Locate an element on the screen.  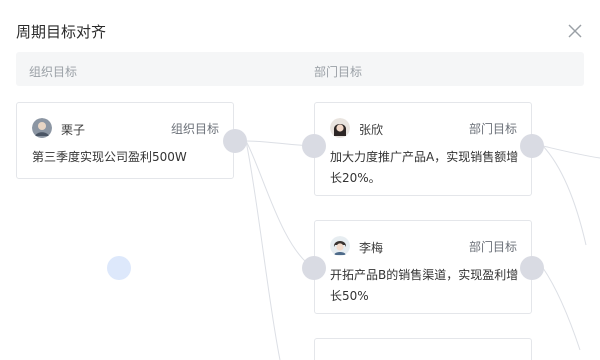
dept-goal-card: 李梅 部门目标 开拓产品B的销售渠道，实现盈利增 长50% is located at coordinates (423, 267).